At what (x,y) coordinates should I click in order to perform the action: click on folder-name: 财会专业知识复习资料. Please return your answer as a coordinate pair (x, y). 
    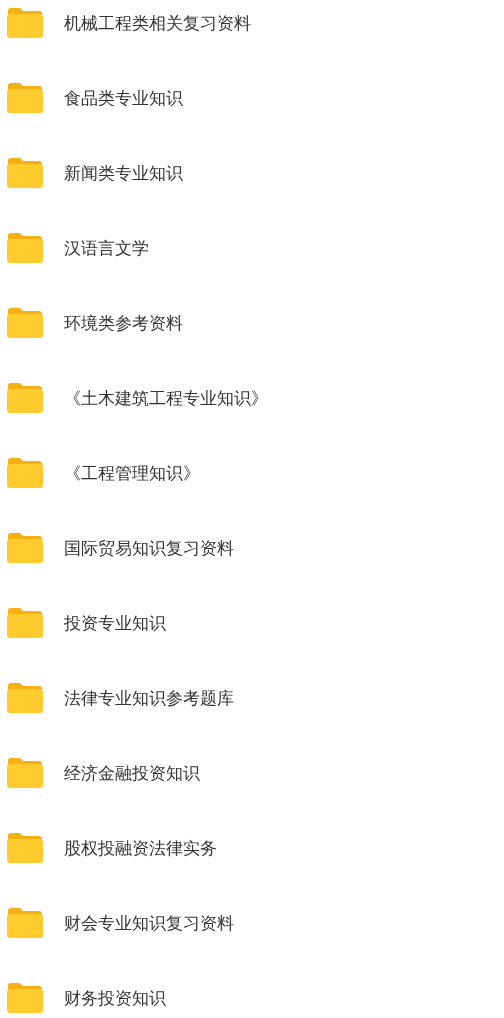
    Looking at the image, I should click on (149, 923).